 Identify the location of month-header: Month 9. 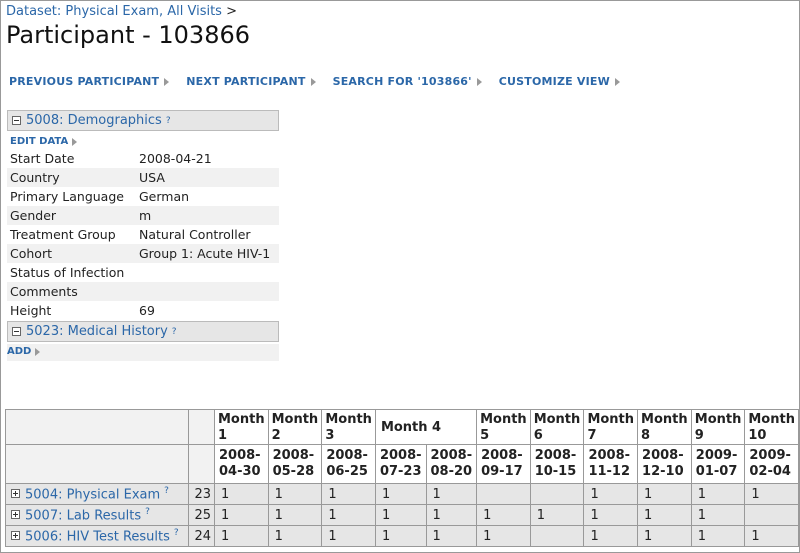
(718, 427).